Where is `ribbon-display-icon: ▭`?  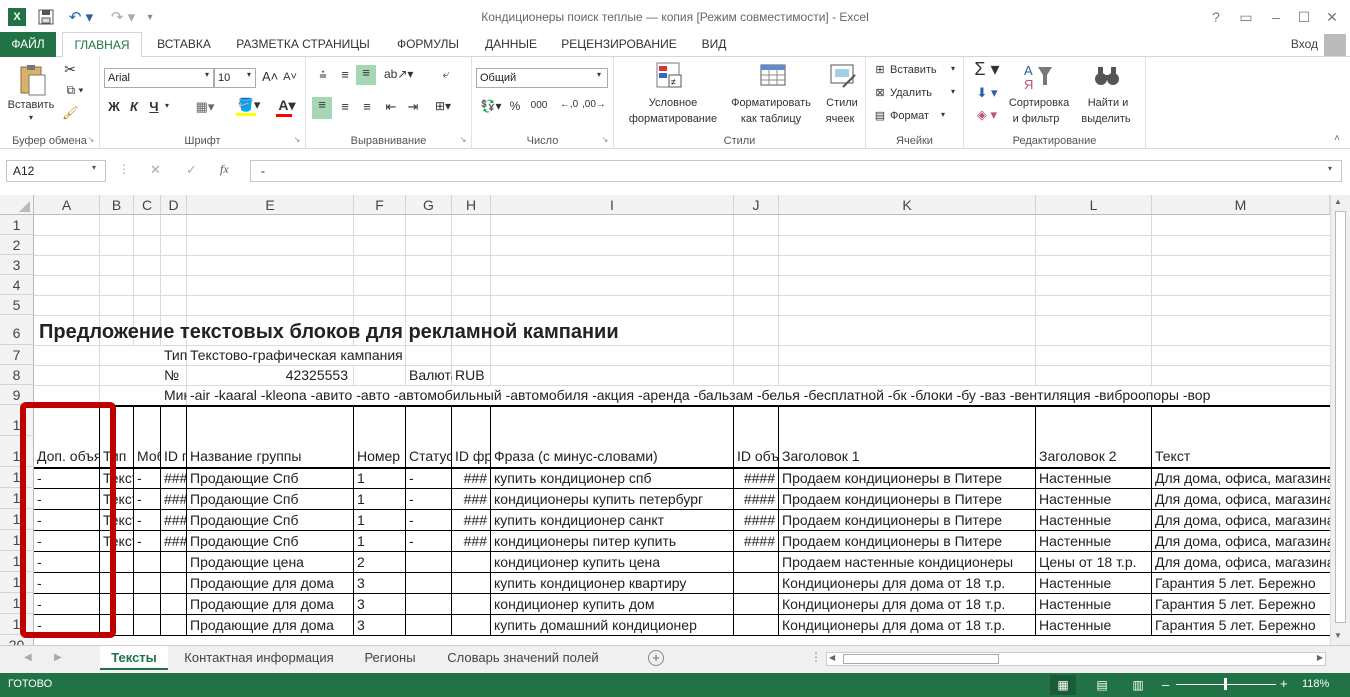
ribbon-display-icon: ▭ is located at coordinates (1246, 17).